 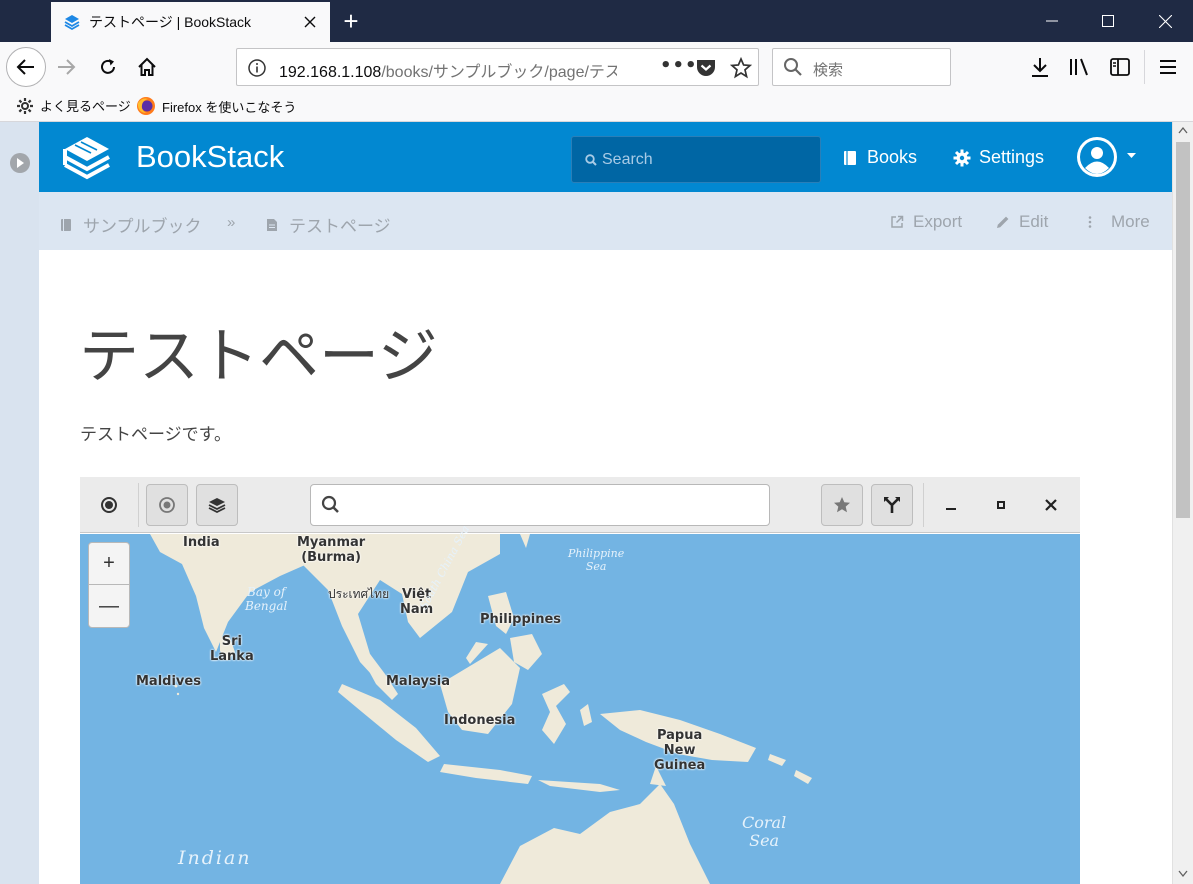 I want to click on map-label-myanmar: Myanmar (Burma), so click(x=331, y=550).